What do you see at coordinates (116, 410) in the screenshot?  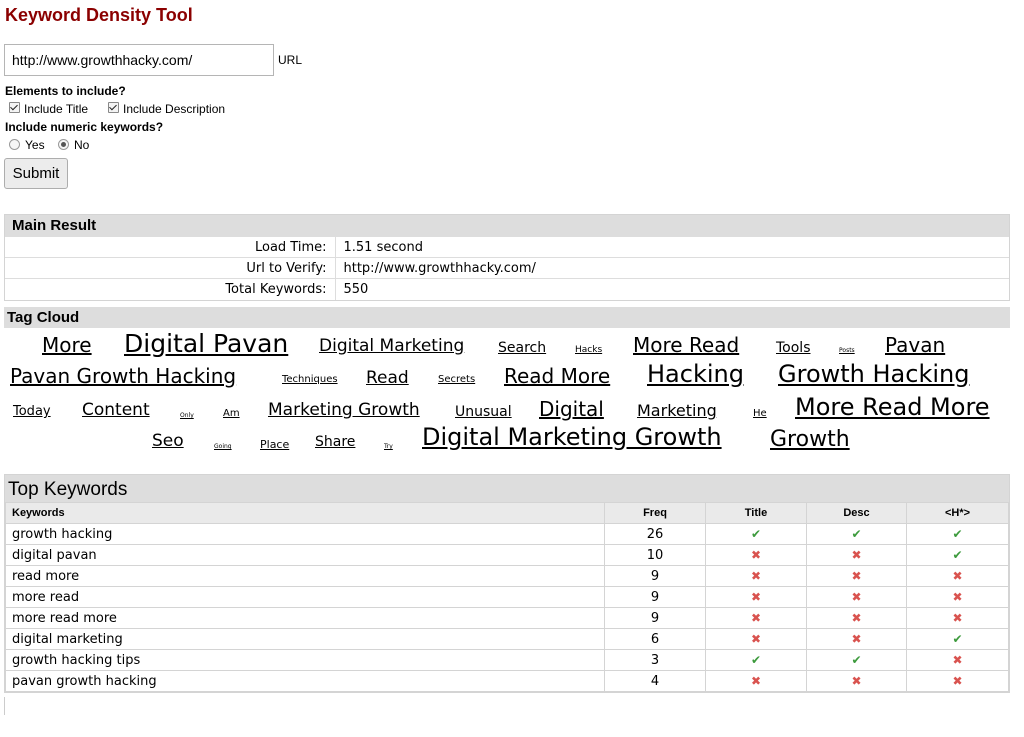 I see `tag-link: Content` at bounding box center [116, 410].